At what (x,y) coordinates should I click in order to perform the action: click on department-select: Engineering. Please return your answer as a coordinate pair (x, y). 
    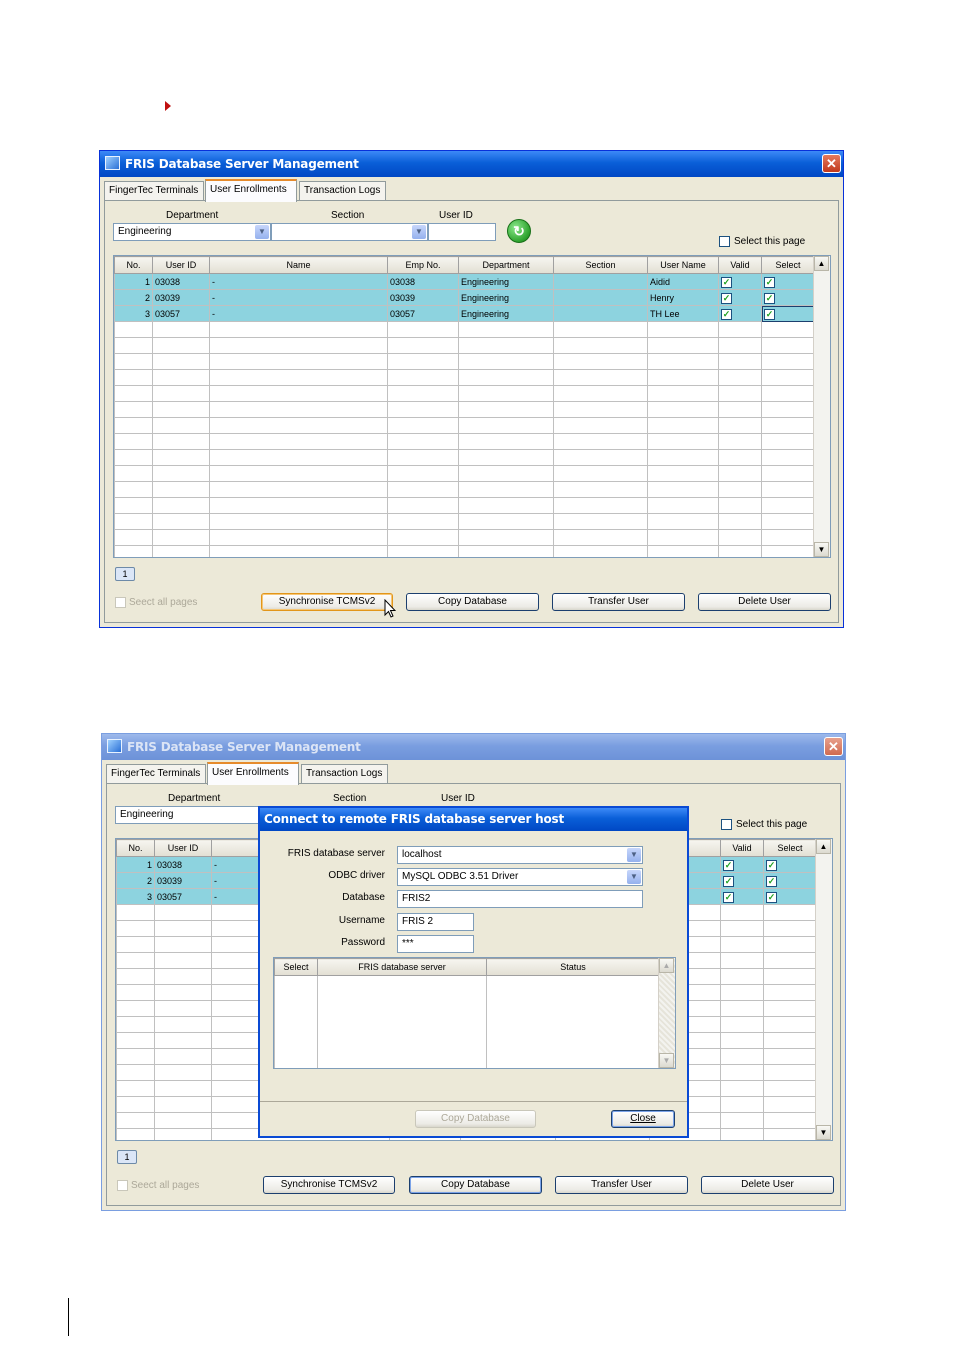
    Looking at the image, I should click on (194, 815).